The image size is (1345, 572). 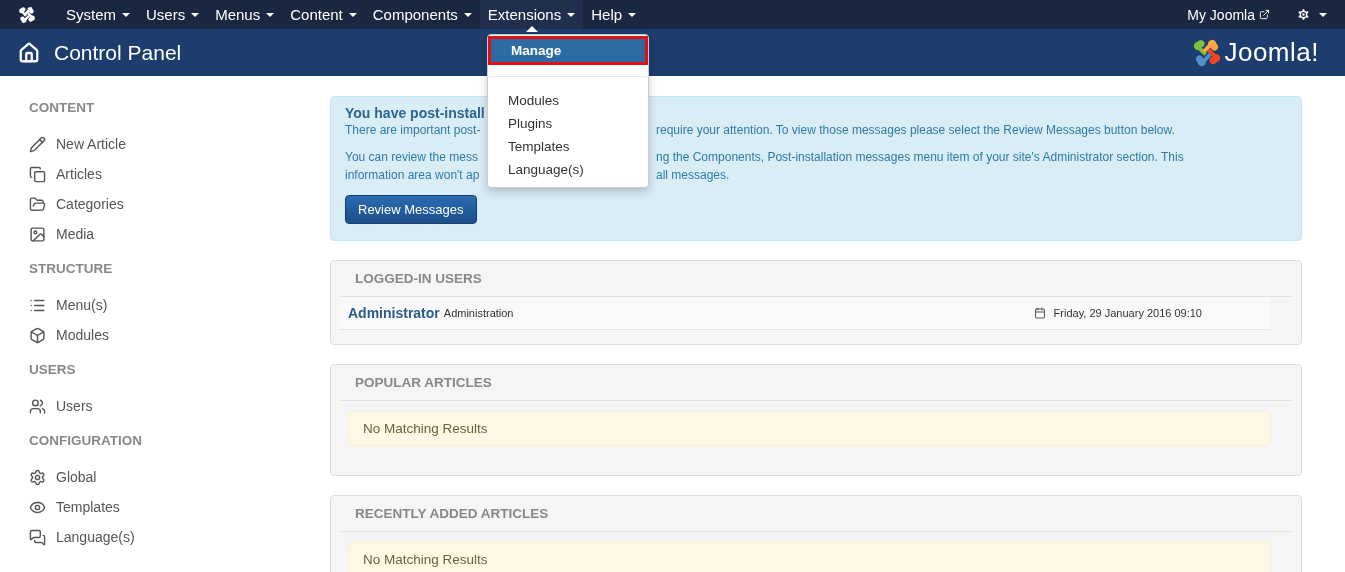 What do you see at coordinates (245, 14) in the screenshot?
I see `menu-item: Menus` at bounding box center [245, 14].